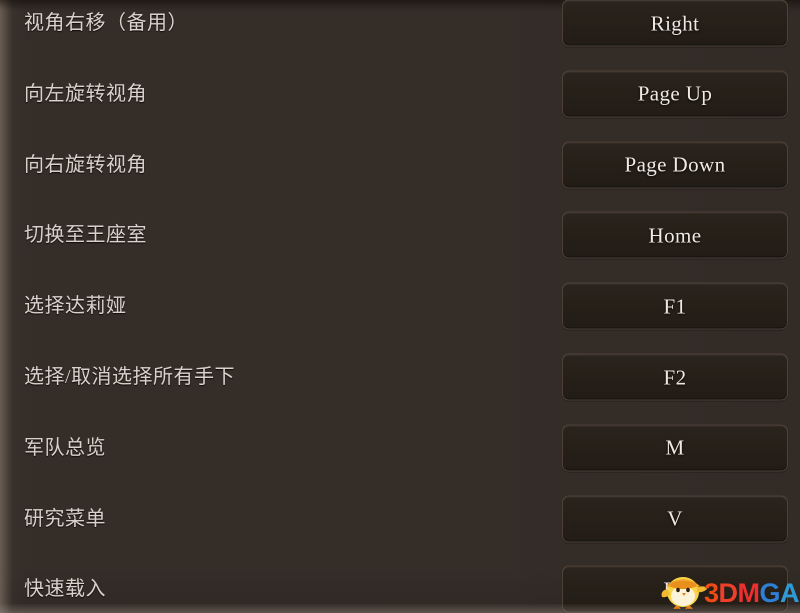 The image size is (800, 613). I want to click on keybinding-key-button: Home, so click(675, 235).